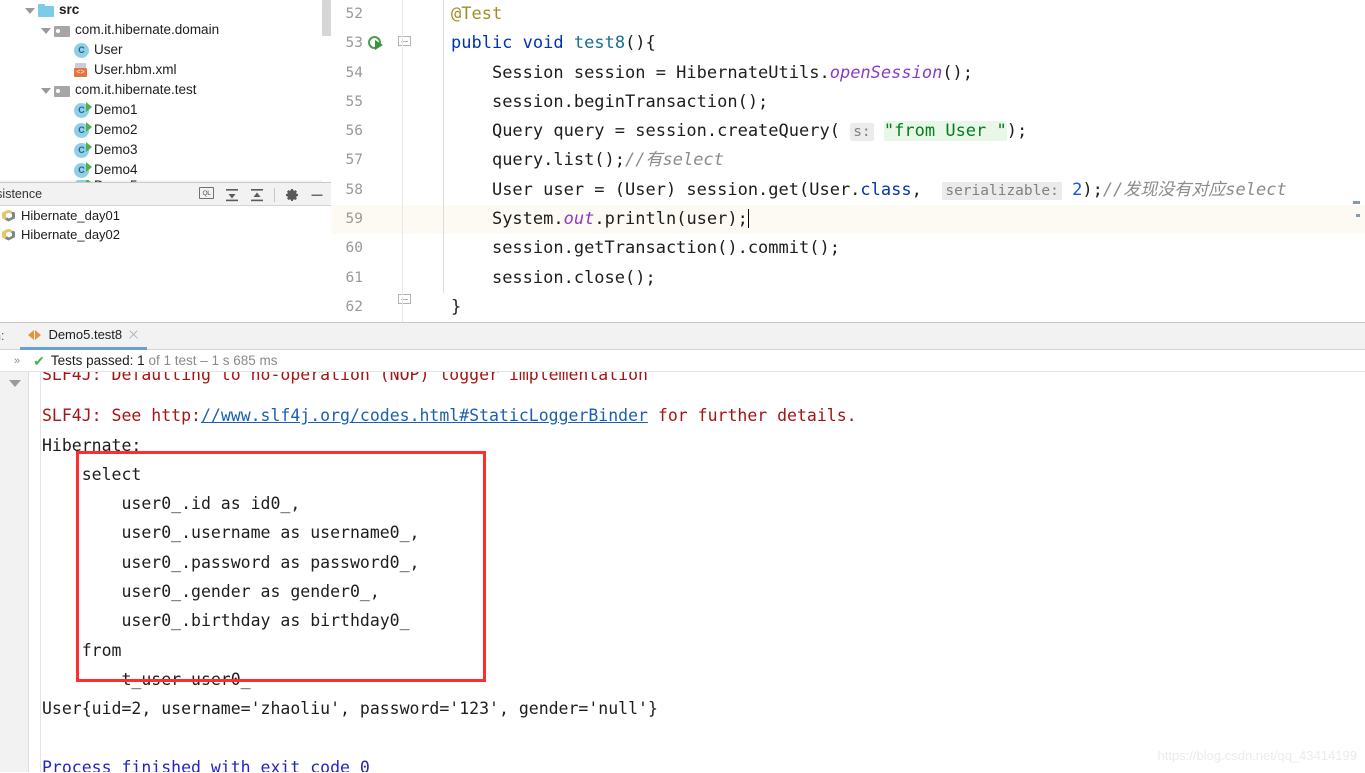 This screenshot has width=1365, height=773. What do you see at coordinates (211, 592) in the screenshot?
I see `console-line-sql: user0_.gender as gender0_,` at bounding box center [211, 592].